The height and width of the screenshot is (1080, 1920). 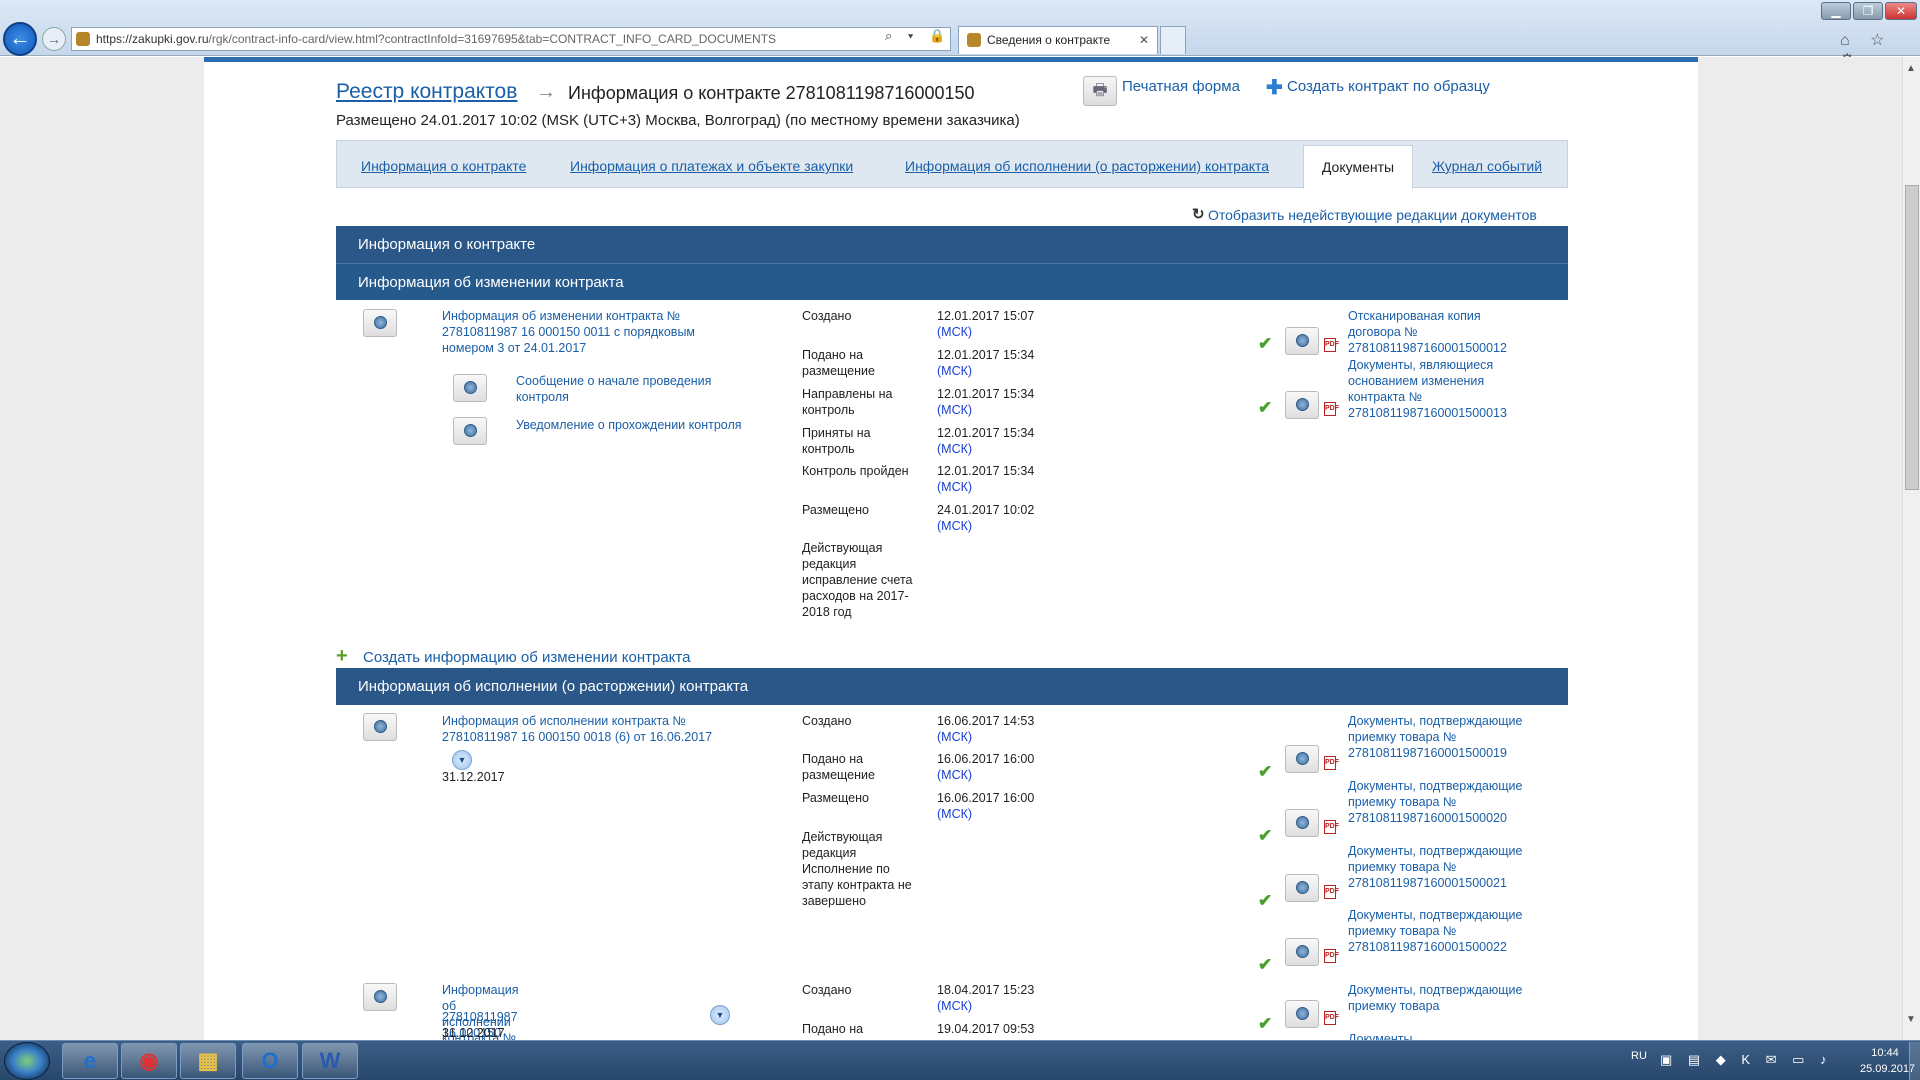 I want to click on tab-title: Сведения о контракте, so click(x=1049, y=40).